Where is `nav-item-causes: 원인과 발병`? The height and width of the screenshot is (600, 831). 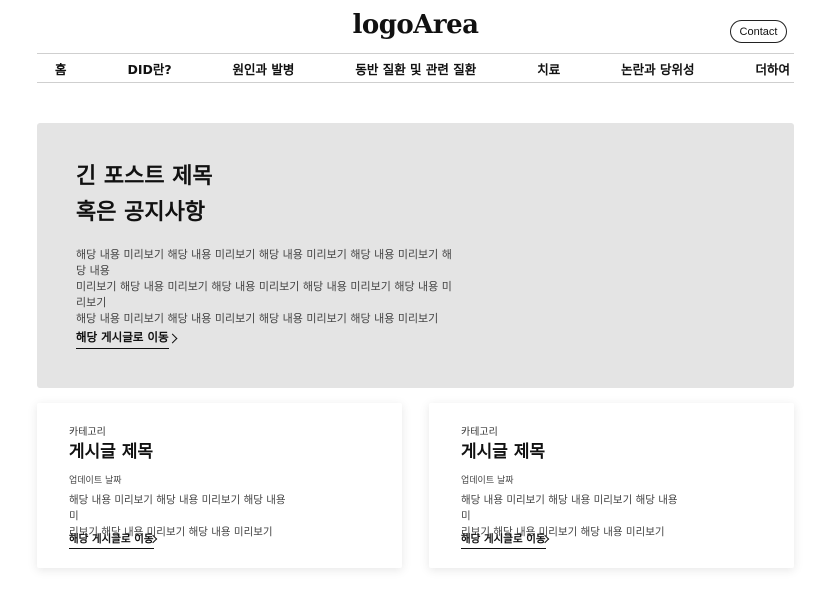 nav-item-causes: 원인과 발병 is located at coordinates (264, 68).